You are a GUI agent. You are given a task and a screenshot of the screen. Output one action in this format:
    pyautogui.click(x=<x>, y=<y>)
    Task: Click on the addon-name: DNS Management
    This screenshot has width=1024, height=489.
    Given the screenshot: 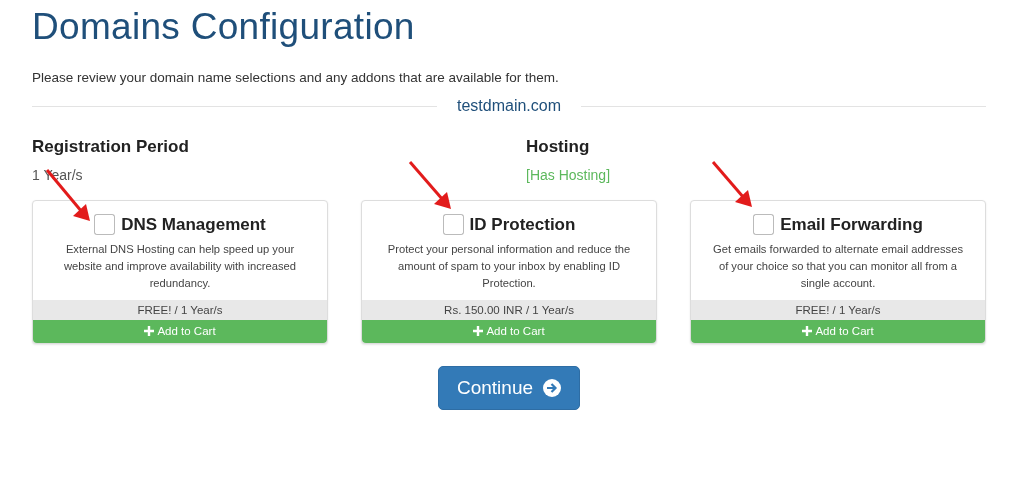 What is the action you would take?
    pyautogui.click(x=193, y=224)
    